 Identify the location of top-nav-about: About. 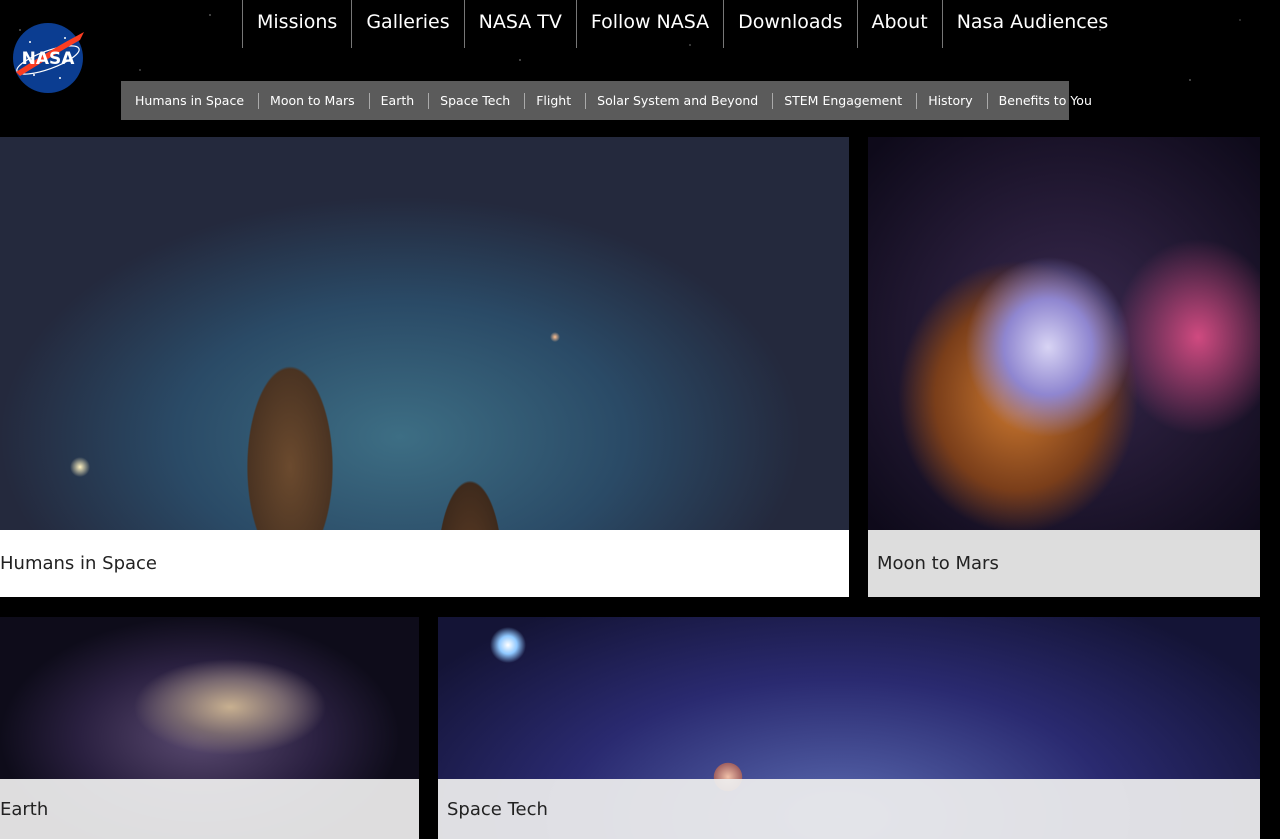
(899, 24).